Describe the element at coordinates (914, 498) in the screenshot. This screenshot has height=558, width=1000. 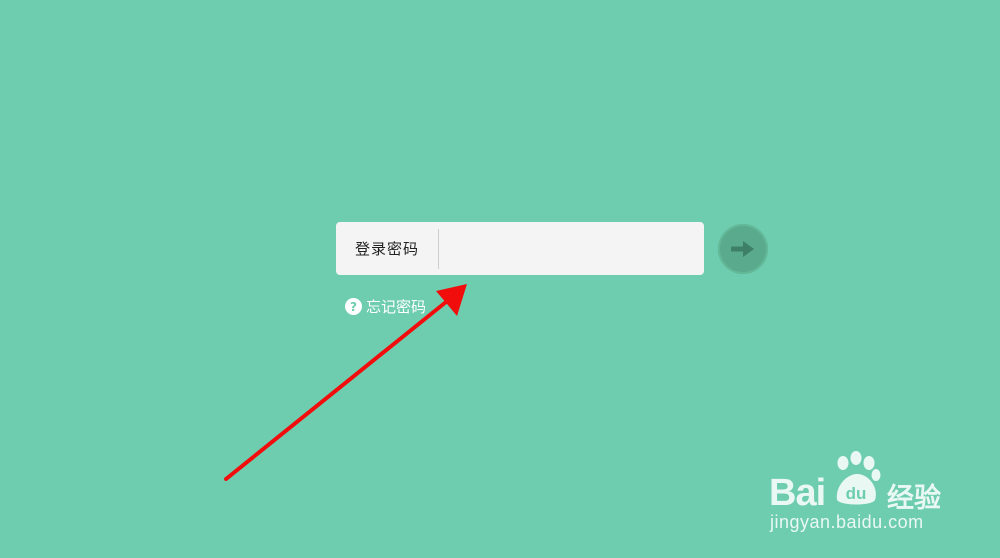
I see `watermark-sub: 经验` at that location.